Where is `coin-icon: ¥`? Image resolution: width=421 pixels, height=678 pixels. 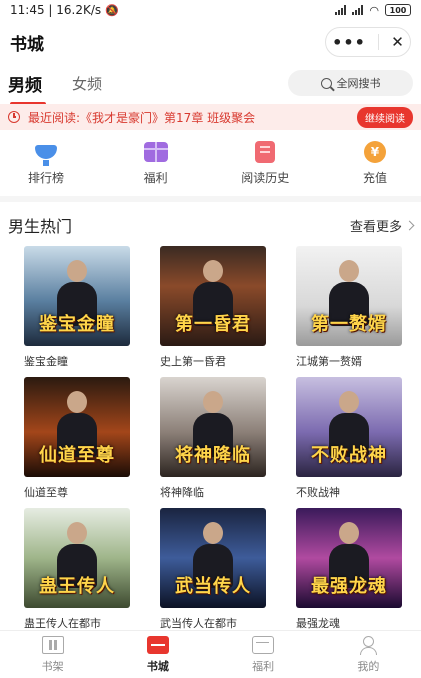
coin-icon: ¥ is located at coordinates (375, 152).